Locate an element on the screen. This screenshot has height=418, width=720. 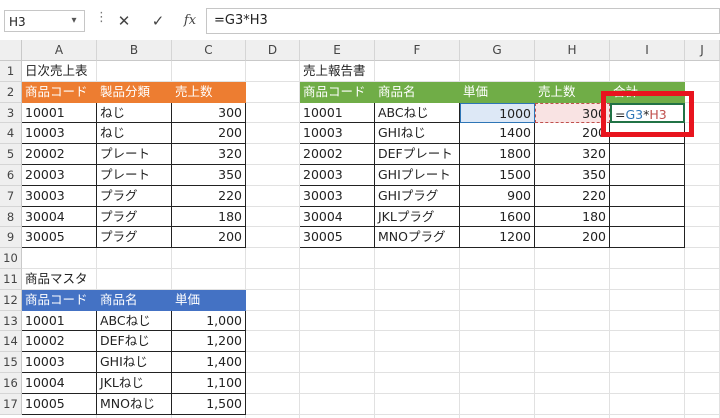
row-header-17: 17 is located at coordinates (11, 404).